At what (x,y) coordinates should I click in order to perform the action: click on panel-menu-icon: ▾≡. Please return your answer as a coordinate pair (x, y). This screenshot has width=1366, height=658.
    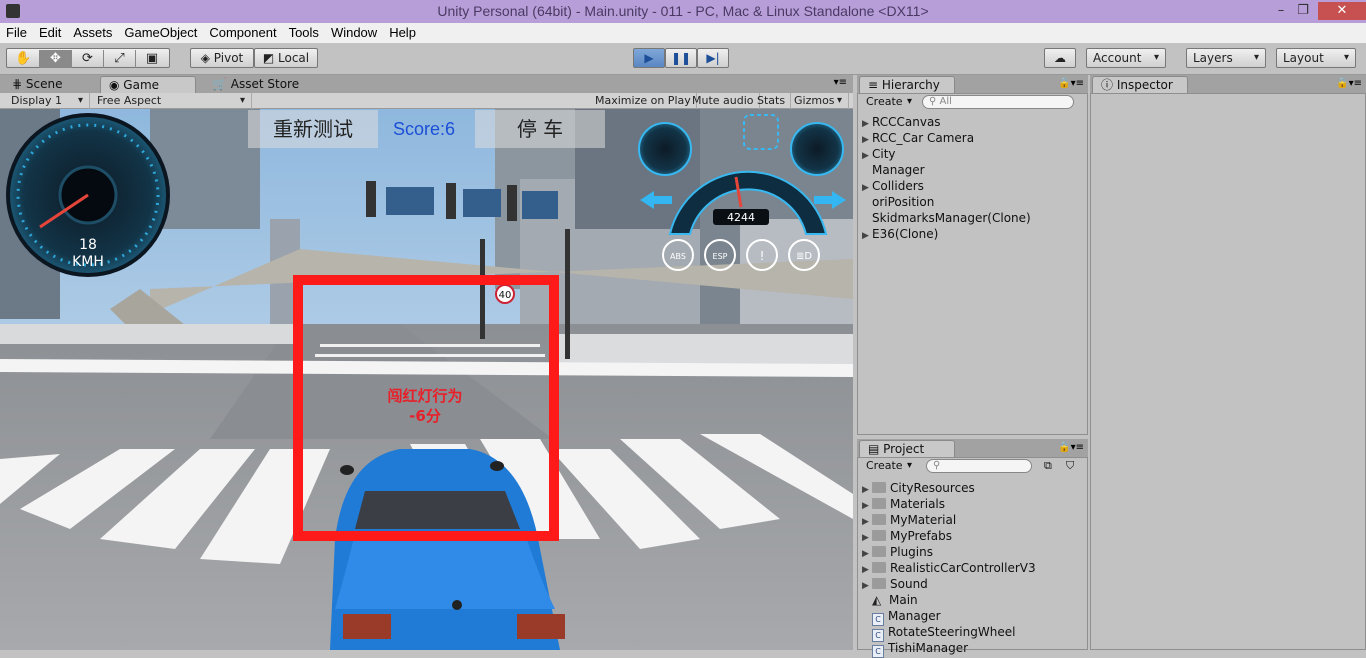
    Looking at the image, I should click on (840, 82).